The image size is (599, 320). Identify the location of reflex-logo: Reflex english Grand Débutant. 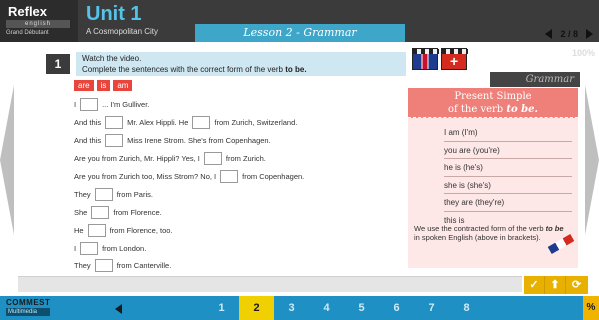
(39, 21).